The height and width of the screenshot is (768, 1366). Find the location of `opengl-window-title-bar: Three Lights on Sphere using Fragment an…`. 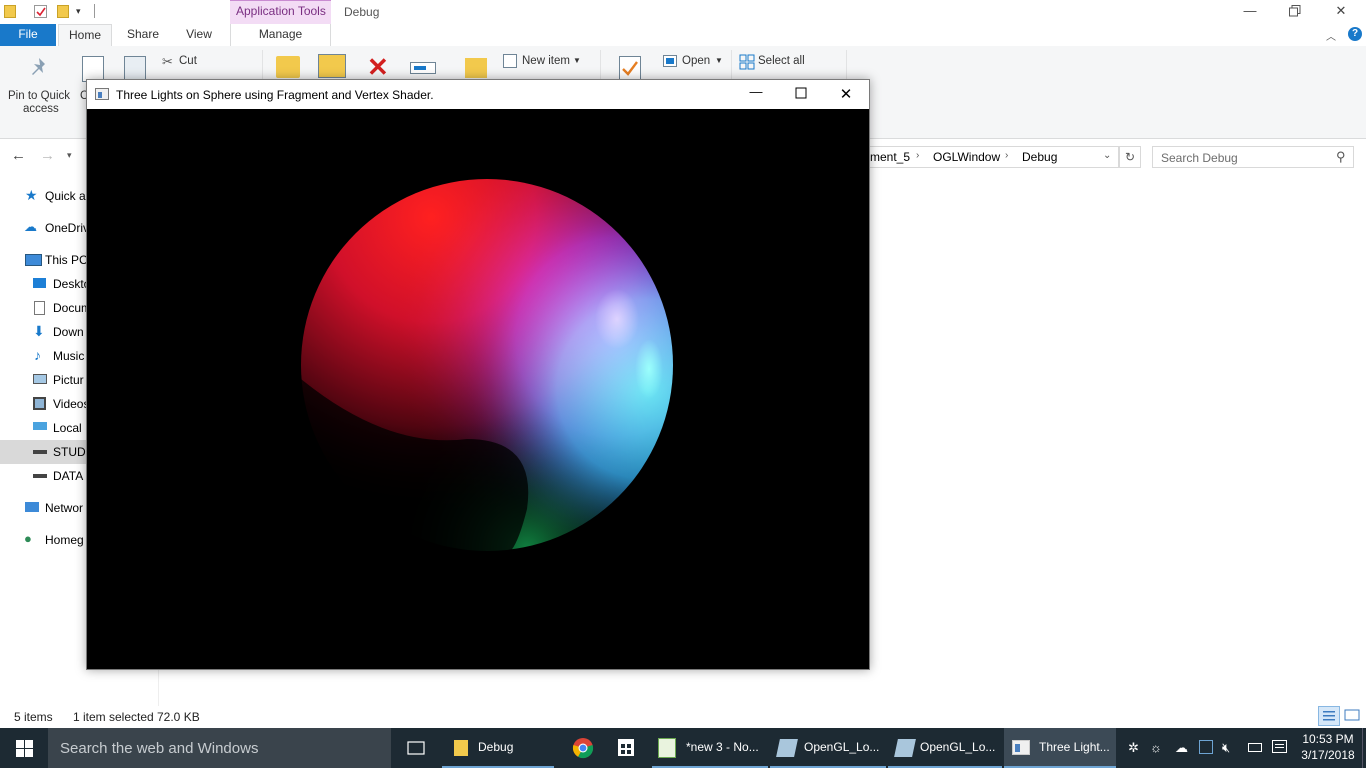

opengl-window-title-bar: Three Lights on Sphere using Fragment an… is located at coordinates (478, 94).